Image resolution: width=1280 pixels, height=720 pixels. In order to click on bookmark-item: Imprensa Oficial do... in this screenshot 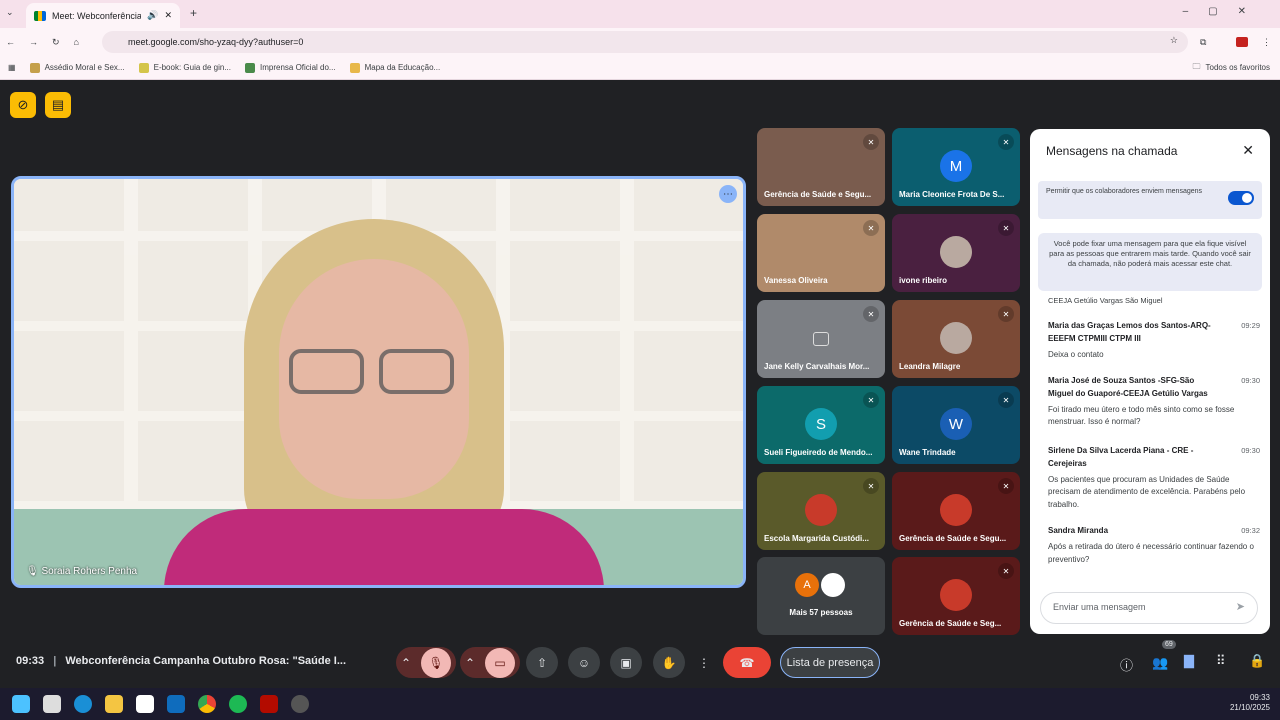, I will do `click(290, 67)`.